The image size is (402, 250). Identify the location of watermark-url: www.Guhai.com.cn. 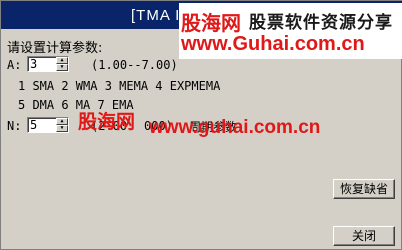
(273, 44).